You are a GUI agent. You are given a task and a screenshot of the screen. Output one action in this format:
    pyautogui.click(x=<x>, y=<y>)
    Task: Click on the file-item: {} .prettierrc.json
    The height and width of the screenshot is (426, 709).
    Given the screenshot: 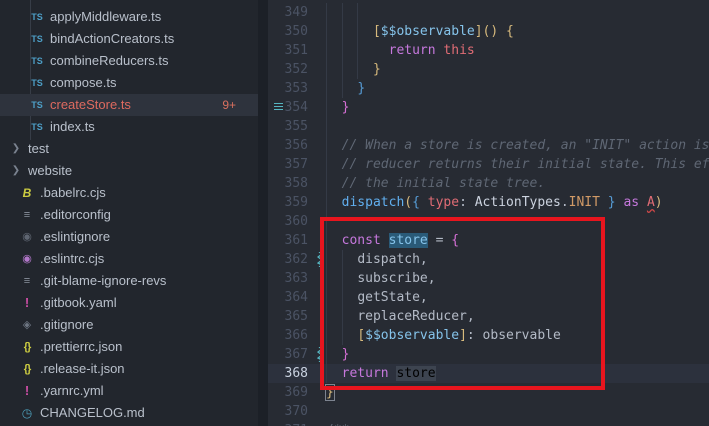 What is the action you would take?
    pyautogui.click(x=129, y=347)
    